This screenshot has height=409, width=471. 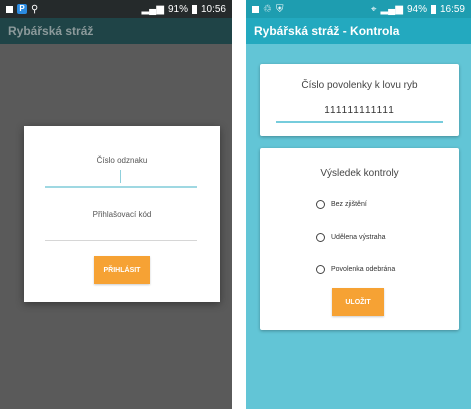 I want to click on radio-option-permit-revoked: Povolenka odebrána, so click(x=355, y=269).